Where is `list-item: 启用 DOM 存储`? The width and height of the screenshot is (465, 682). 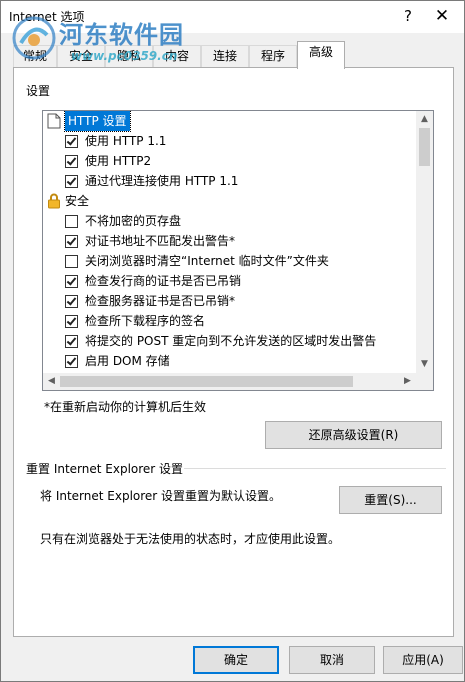
list-item: 启用 DOM 存储 is located at coordinates (229, 361).